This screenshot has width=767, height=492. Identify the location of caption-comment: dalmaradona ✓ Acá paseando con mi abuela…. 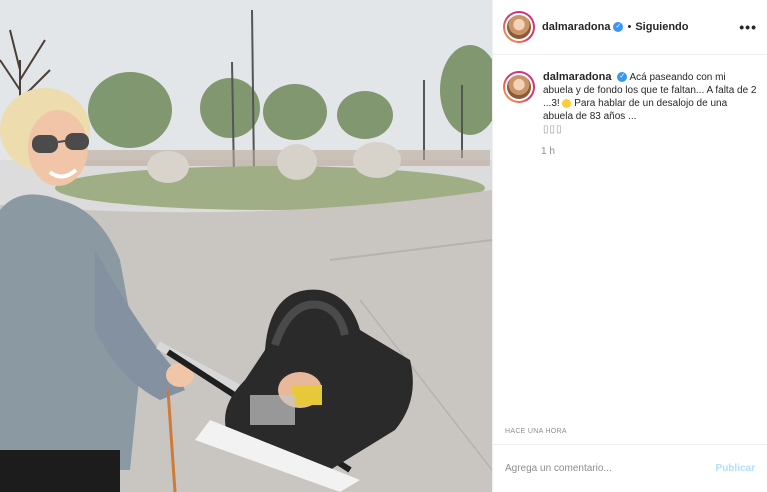
(630, 95).